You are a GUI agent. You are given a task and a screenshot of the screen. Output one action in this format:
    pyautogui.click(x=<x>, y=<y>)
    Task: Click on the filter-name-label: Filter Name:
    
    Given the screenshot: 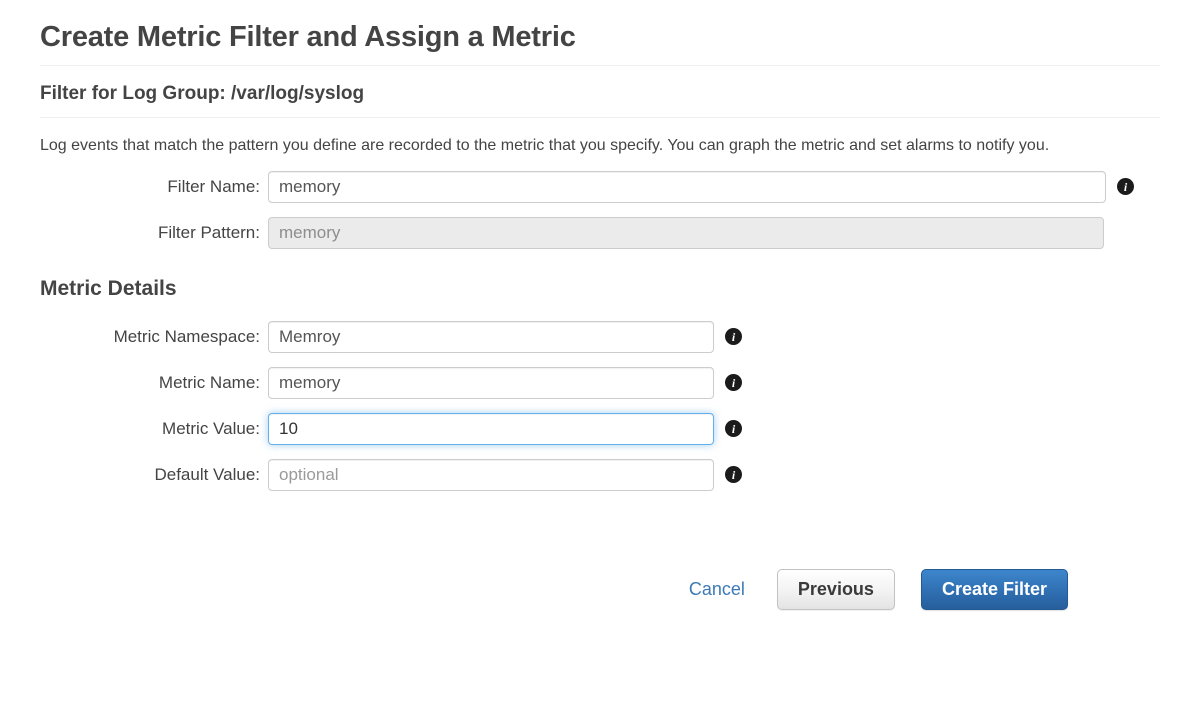 What is the action you would take?
    pyautogui.click(x=213, y=186)
    